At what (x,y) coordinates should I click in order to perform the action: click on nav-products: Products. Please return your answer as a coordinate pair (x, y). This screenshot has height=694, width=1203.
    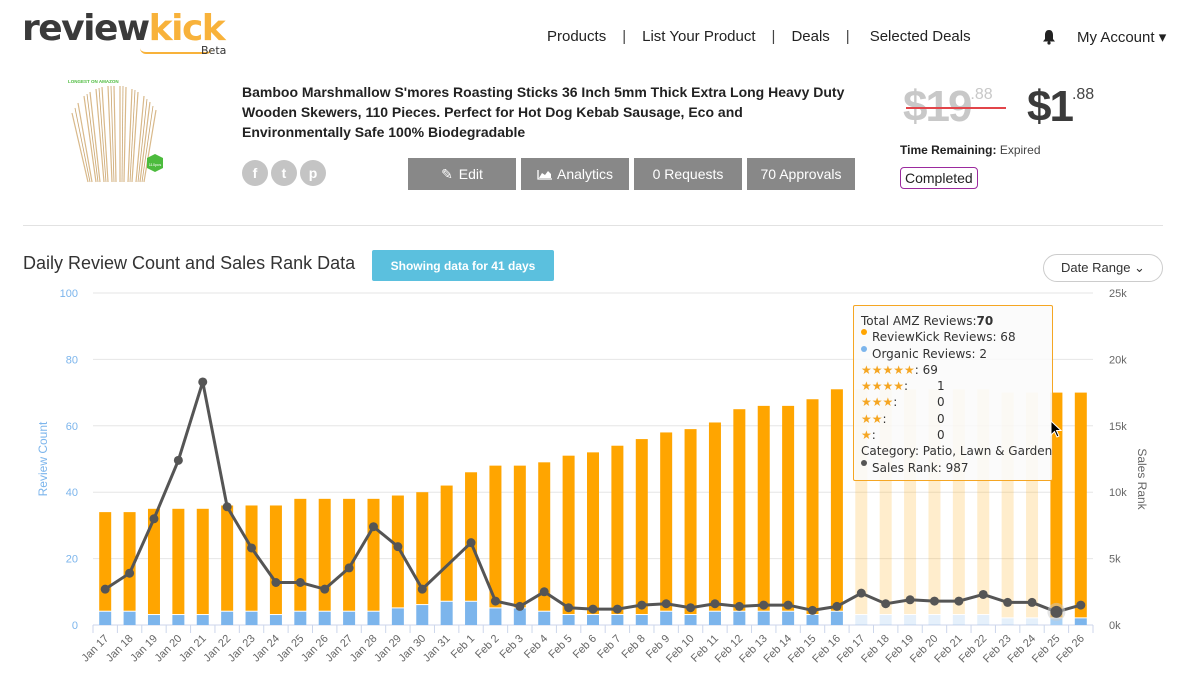
    Looking at the image, I should click on (576, 36).